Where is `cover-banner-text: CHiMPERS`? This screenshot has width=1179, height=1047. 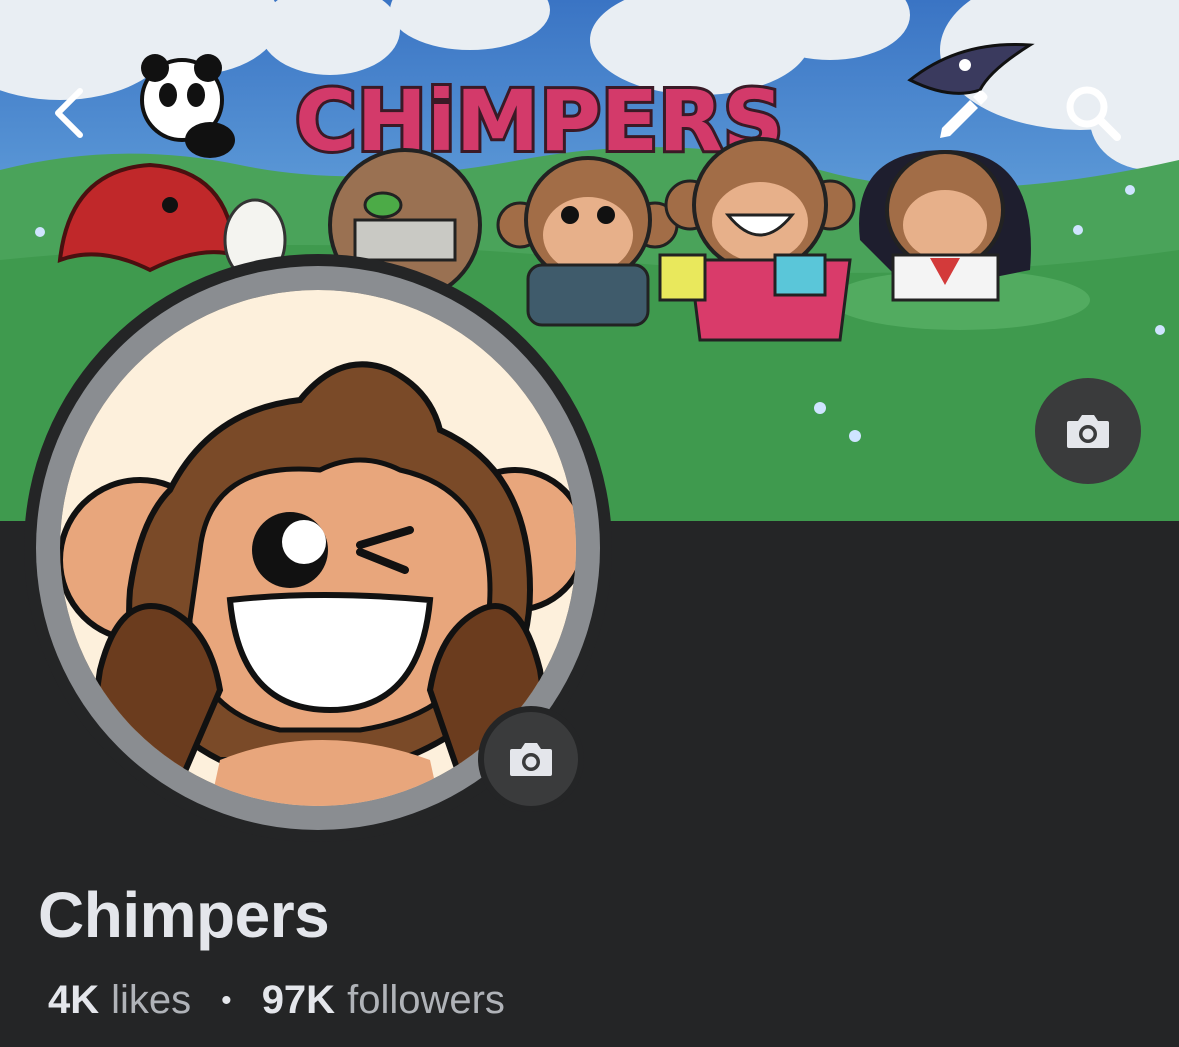
cover-banner-text: CHiMPERS is located at coordinates (539, 121).